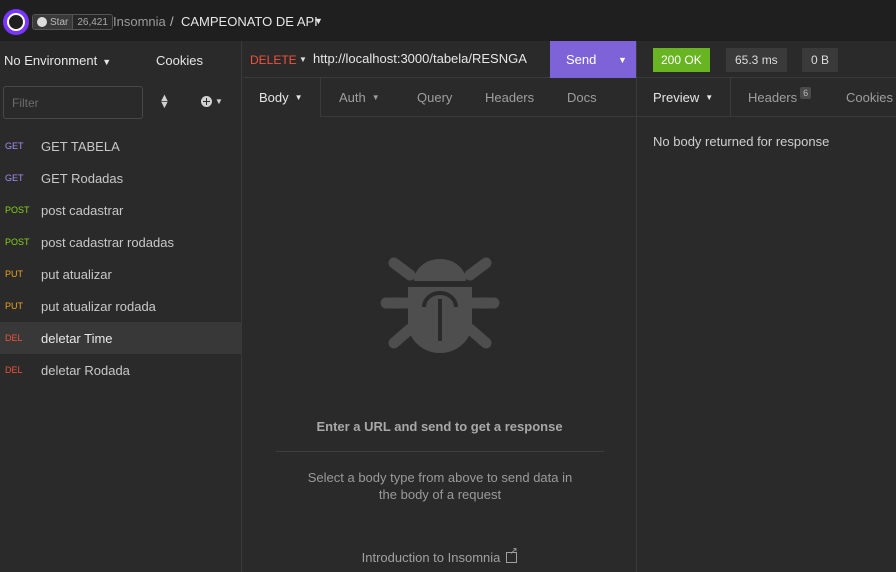 This screenshot has width=896, height=572. I want to click on send-button: Send ▼, so click(593, 59).